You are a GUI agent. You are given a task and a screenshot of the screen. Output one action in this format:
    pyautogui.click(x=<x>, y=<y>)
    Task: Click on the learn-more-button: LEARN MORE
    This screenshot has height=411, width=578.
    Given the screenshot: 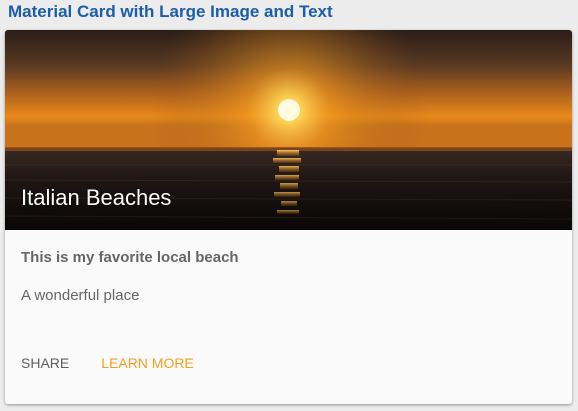 What is the action you would take?
    pyautogui.click(x=147, y=363)
    